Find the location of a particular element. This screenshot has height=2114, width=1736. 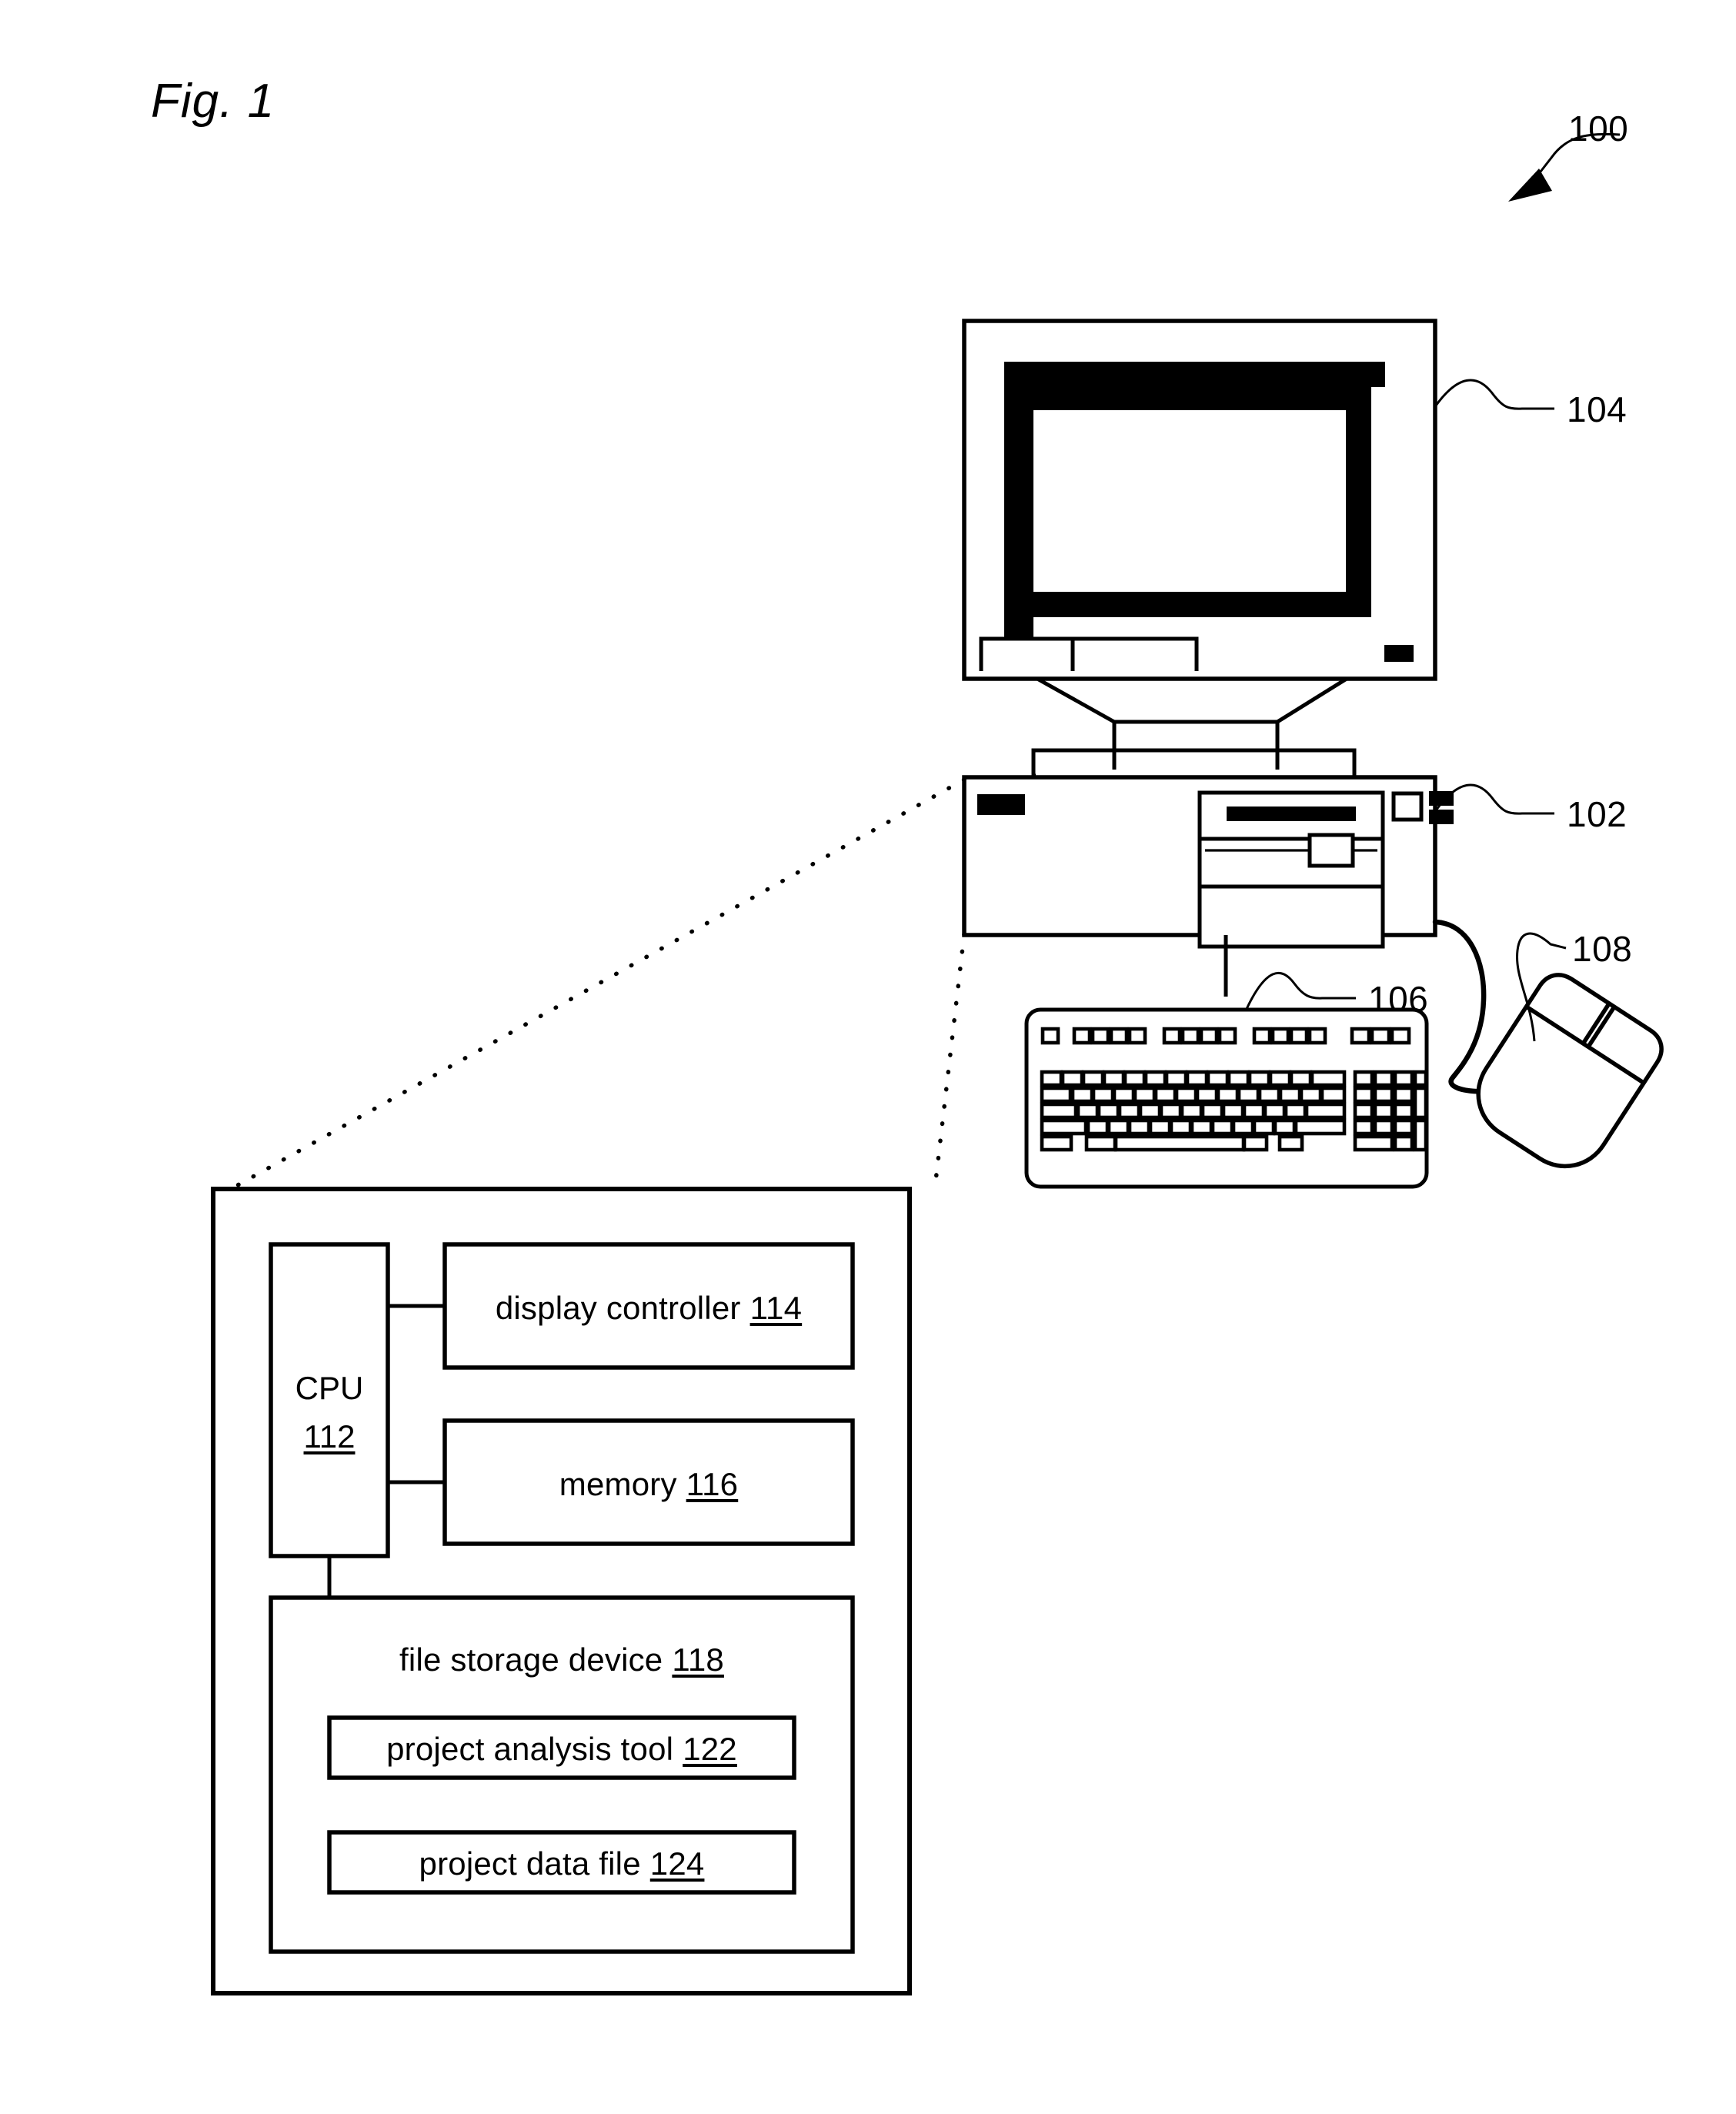

monitor-stand is located at coordinates (1194, 728).